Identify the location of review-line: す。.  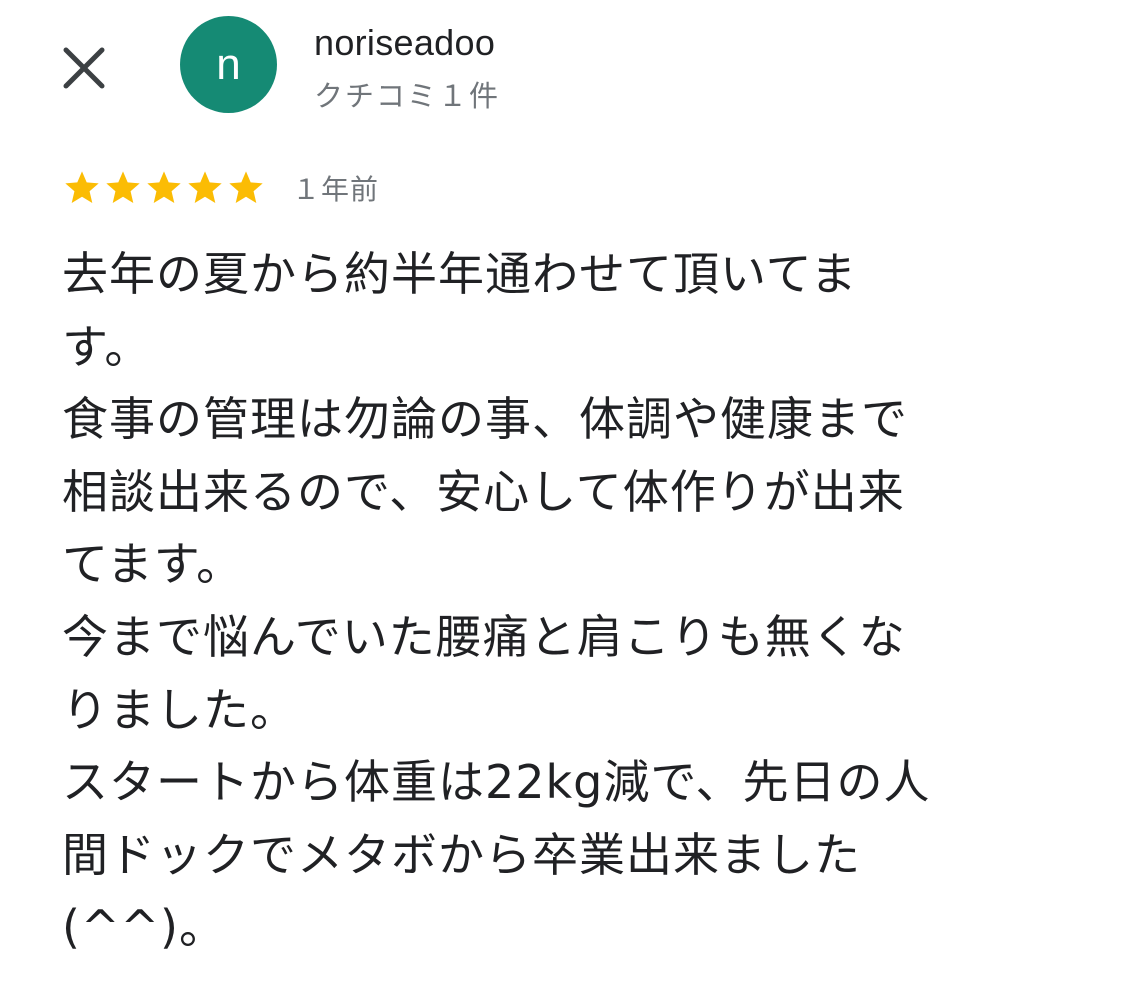
(107, 346).